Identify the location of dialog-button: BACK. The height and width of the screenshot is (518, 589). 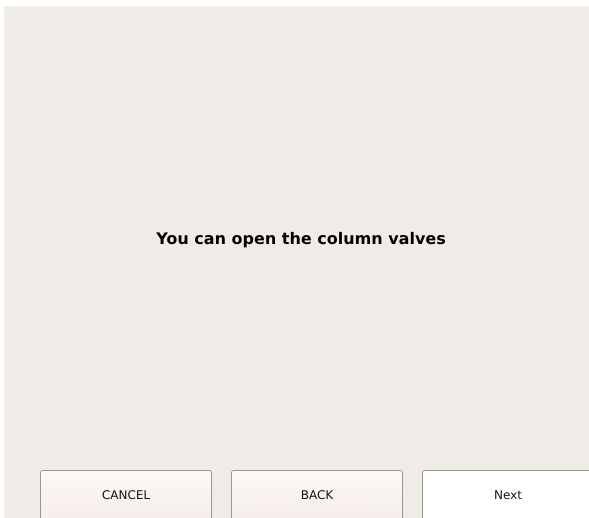
(317, 494).